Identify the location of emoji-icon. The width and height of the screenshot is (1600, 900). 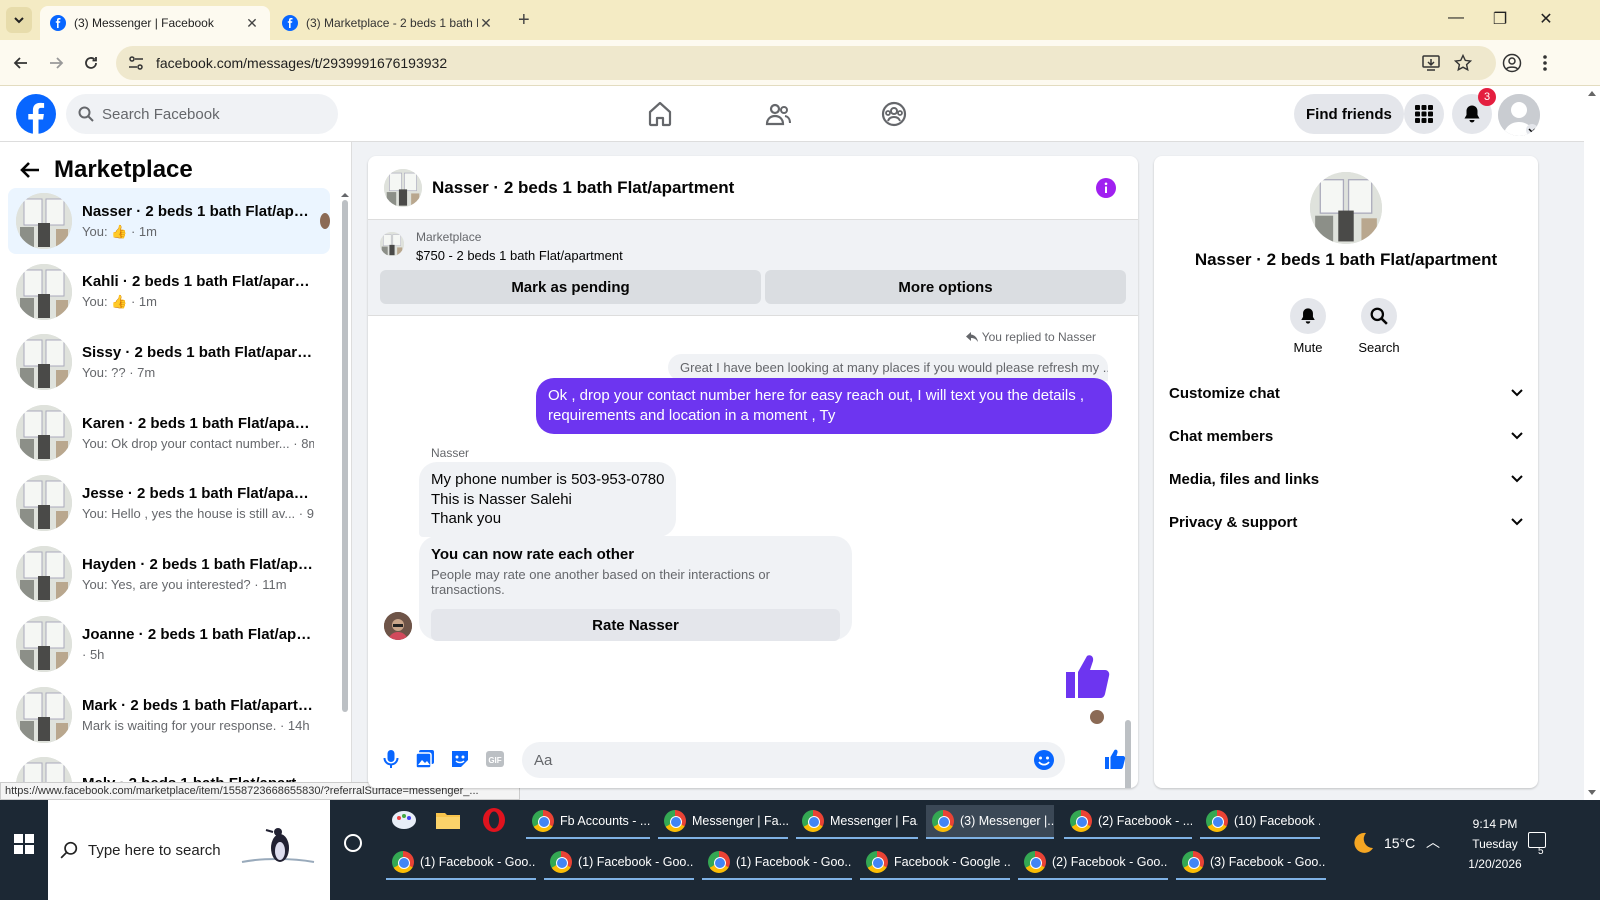
(1044, 760).